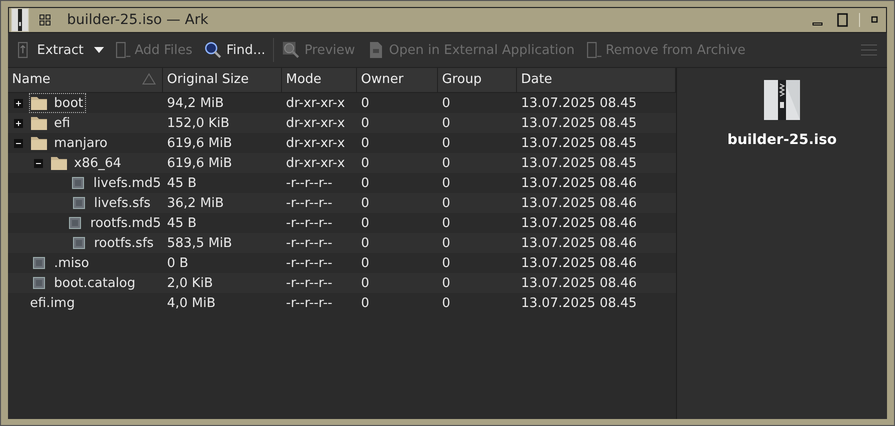 This screenshot has width=895, height=426. Describe the element at coordinates (319, 80) in the screenshot. I see `column-header: Mode` at that location.